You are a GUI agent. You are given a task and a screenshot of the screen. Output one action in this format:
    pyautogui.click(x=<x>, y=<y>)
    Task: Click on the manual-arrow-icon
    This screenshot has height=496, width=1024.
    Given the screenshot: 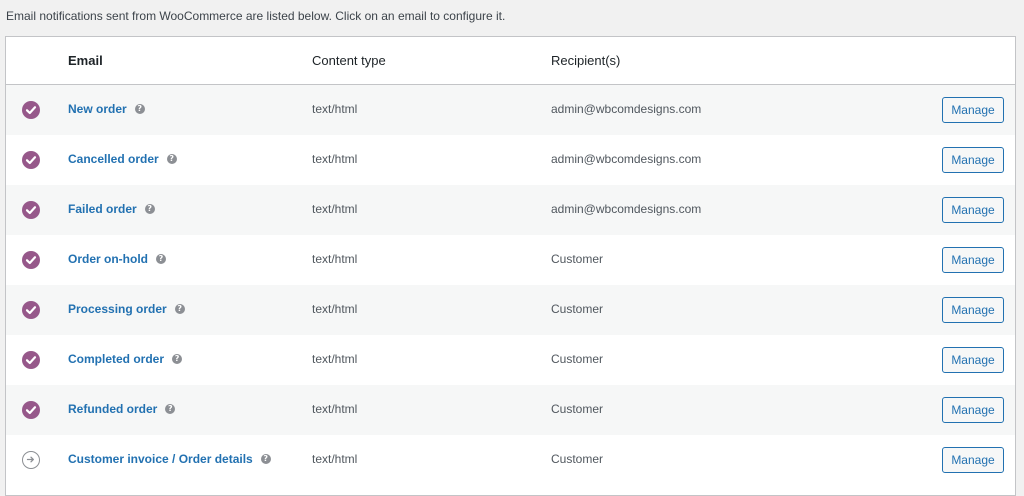 What is the action you would take?
    pyautogui.click(x=31, y=460)
    